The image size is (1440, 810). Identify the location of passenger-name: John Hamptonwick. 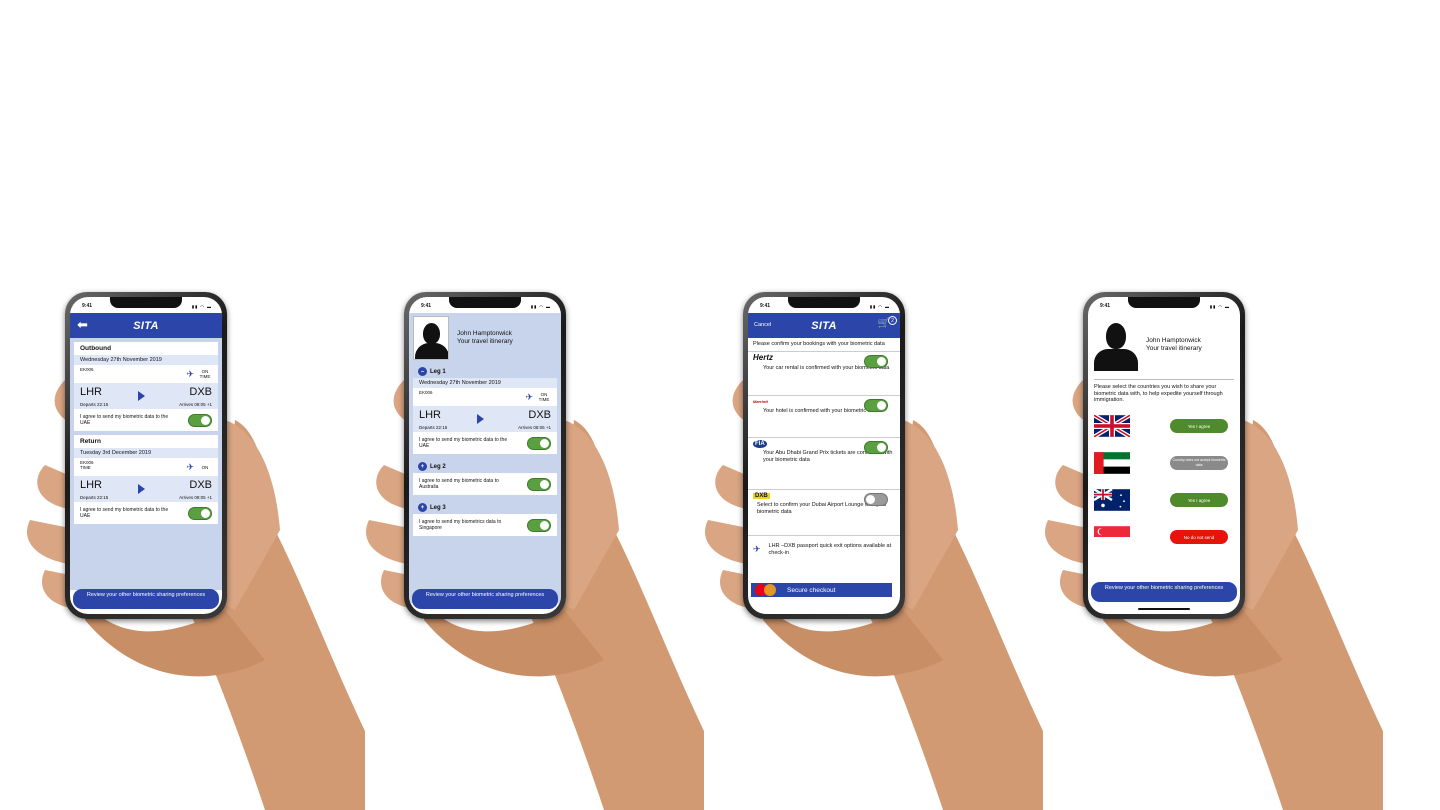
(484, 333).